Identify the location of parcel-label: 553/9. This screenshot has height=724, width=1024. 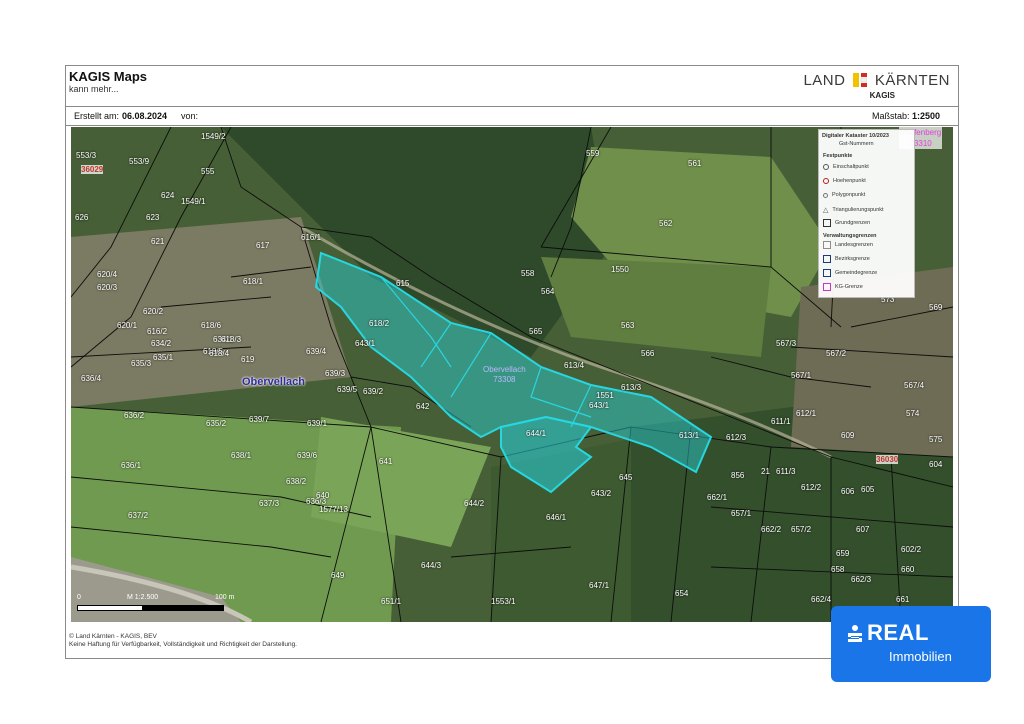
(139, 161).